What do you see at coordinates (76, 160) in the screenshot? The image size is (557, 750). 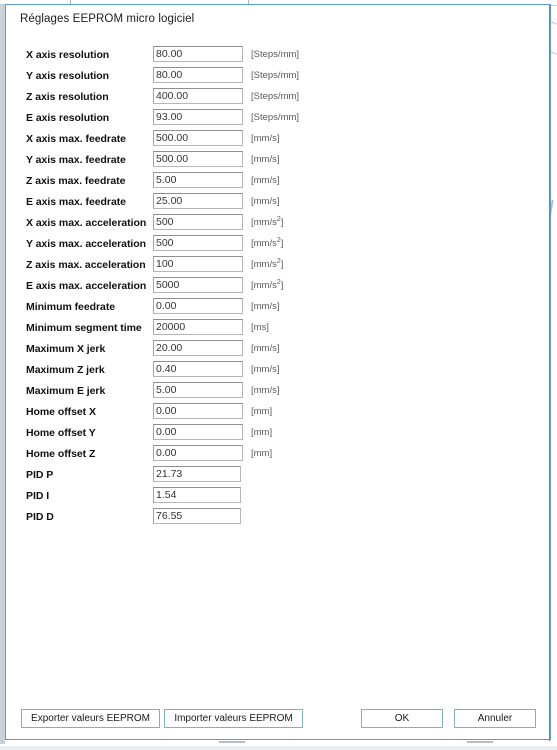 I see `field-label: Y axis max. feedrate` at bounding box center [76, 160].